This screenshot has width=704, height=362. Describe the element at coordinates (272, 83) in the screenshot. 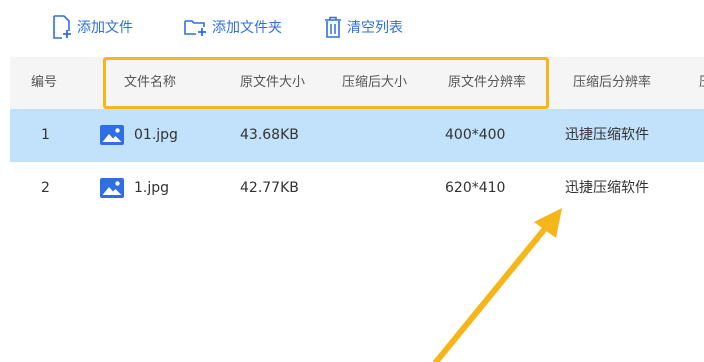

I see `column-header-original-size: 原文件大小` at that location.